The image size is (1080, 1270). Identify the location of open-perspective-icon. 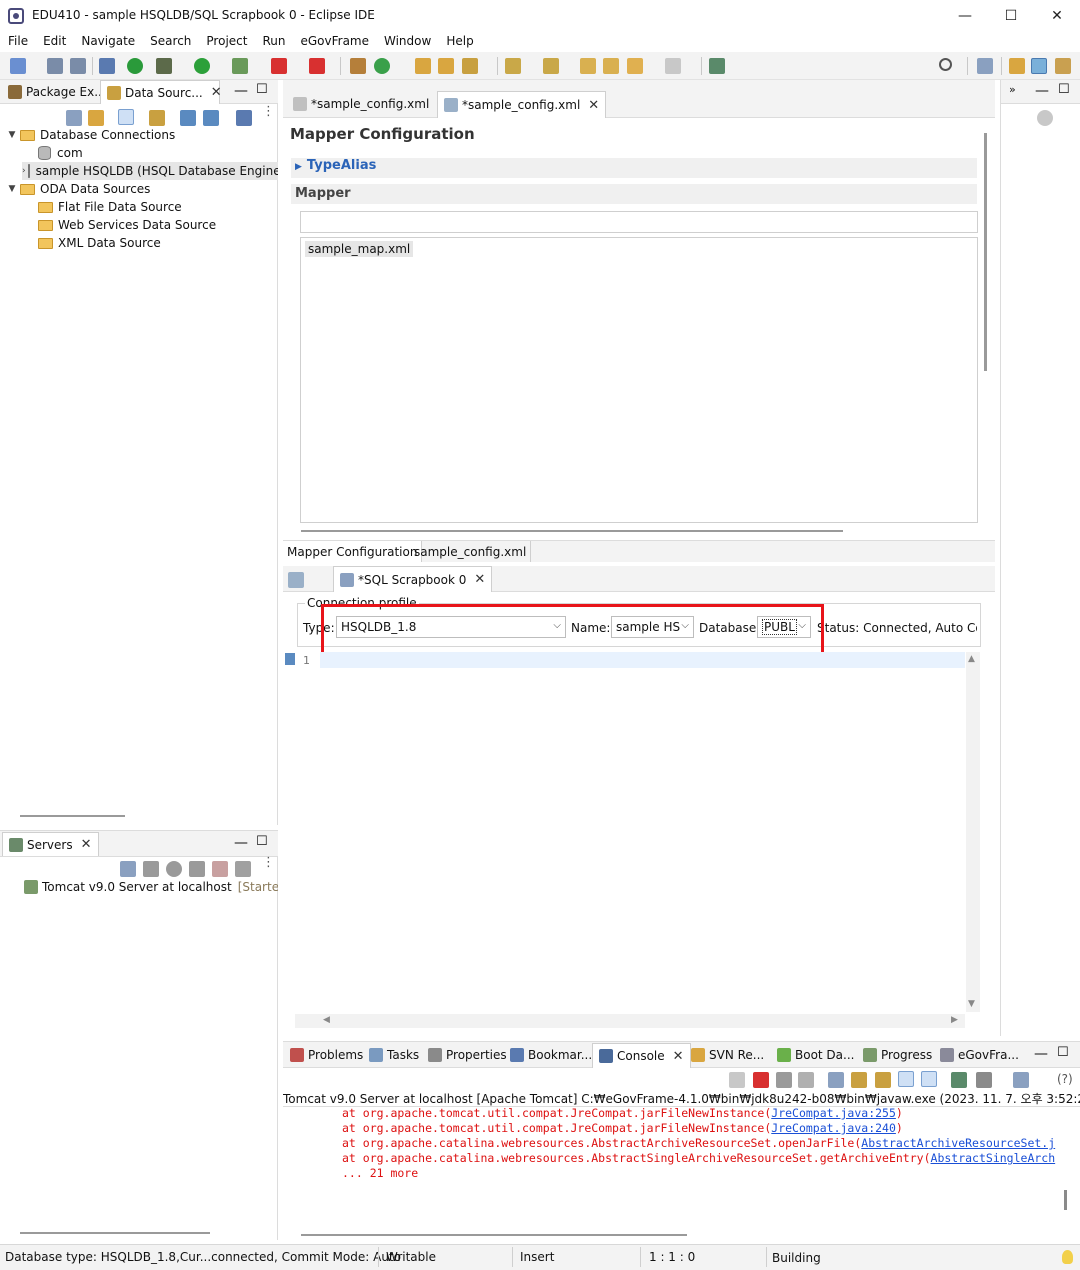
(985, 66).